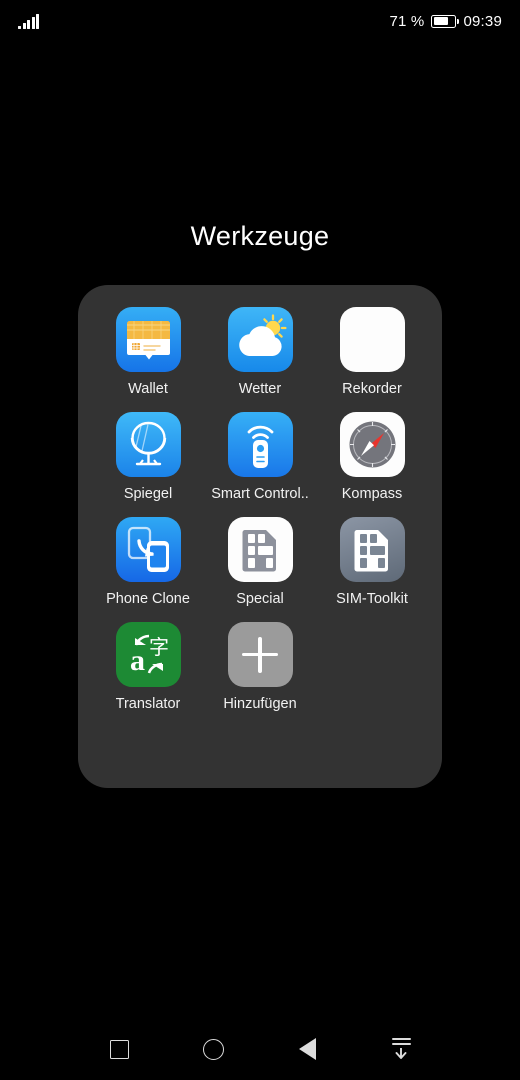 This screenshot has height=1080, width=520. I want to click on wallet-icon, so click(148, 339).